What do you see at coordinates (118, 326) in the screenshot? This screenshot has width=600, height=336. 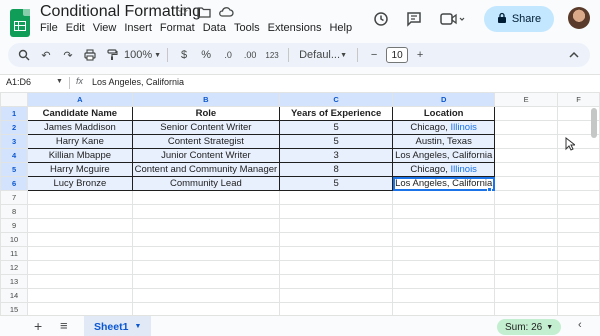 I see `sheet-tab: Sheet1 ▼` at bounding box center [118, 326].